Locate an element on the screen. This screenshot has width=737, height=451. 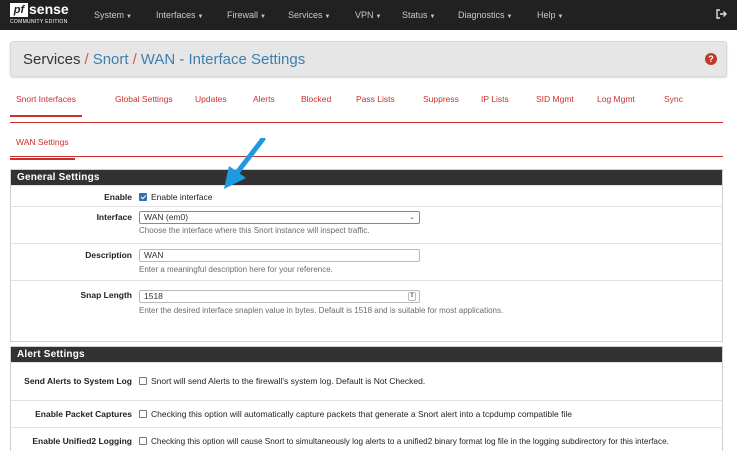
pfsense-logo: pf sense COMMUNITY EDITION is located at coordinates (40, 14).